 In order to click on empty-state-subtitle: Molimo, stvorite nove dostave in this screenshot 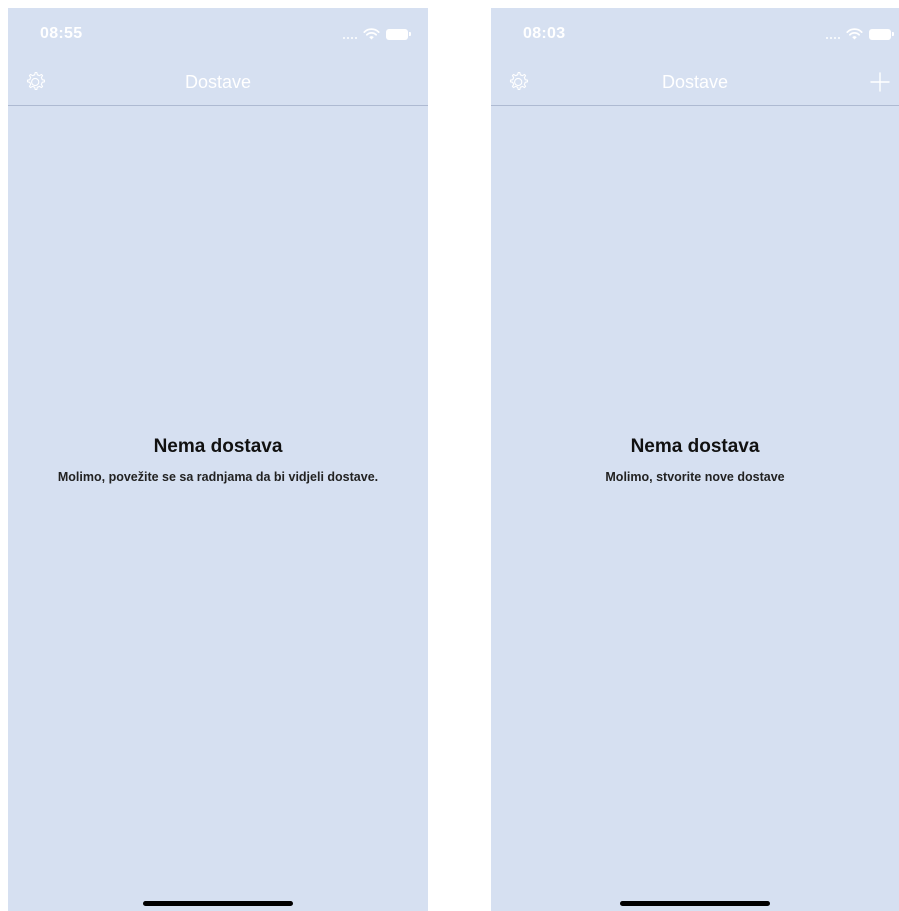, I will do `click(695, 477)`.